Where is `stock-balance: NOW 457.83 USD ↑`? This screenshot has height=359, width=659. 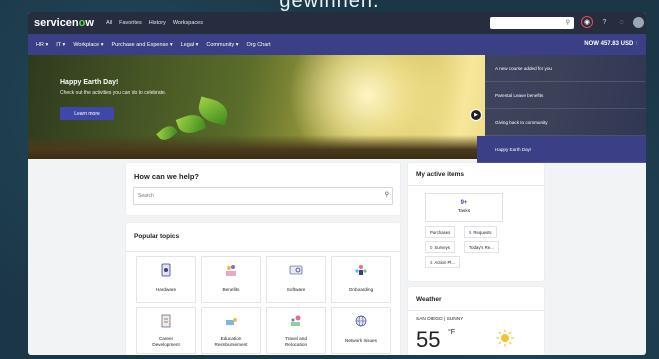
stock-balance: NOW 457.83 USD ↑ is located at coordinates (611, 44).